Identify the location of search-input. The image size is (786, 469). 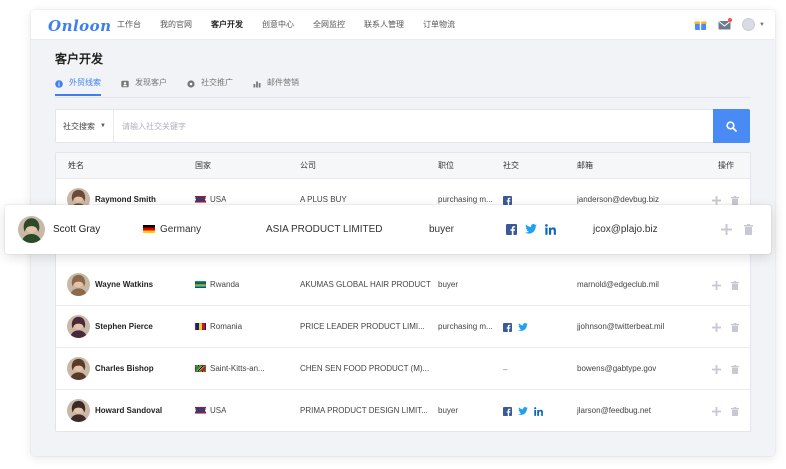
(412, 126).